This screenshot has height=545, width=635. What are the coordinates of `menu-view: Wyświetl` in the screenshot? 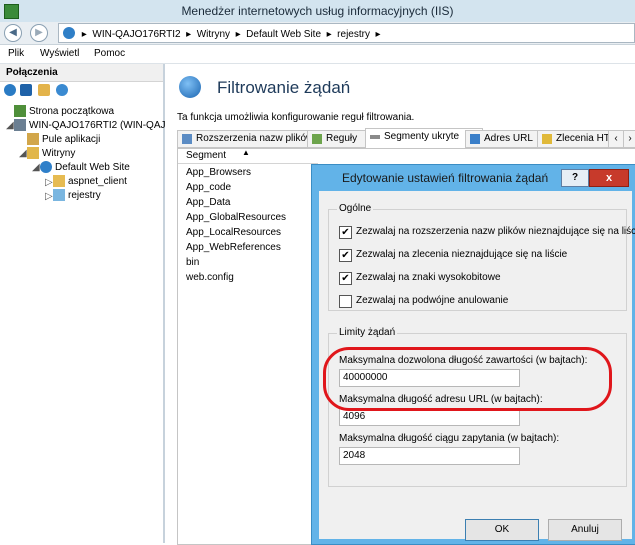 It's located at (59, 53).